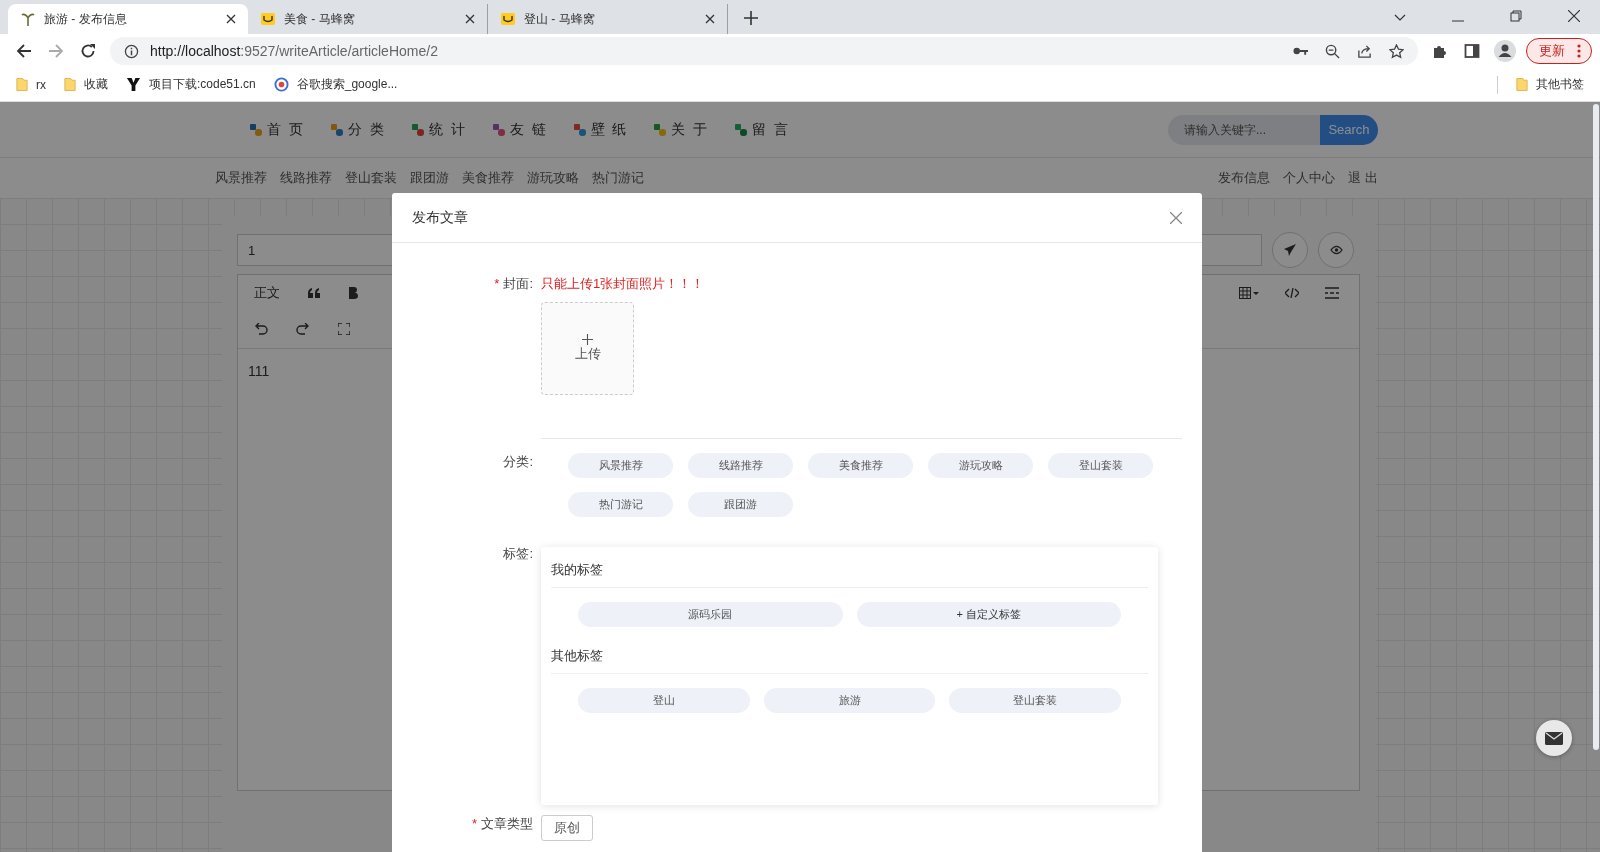 The height and width of the screenshot is (852, 1600). What do you see at coordinates (849, 567) in the screenshot?
I see `section-title: 我的标签` at bounding box center [849, 567].